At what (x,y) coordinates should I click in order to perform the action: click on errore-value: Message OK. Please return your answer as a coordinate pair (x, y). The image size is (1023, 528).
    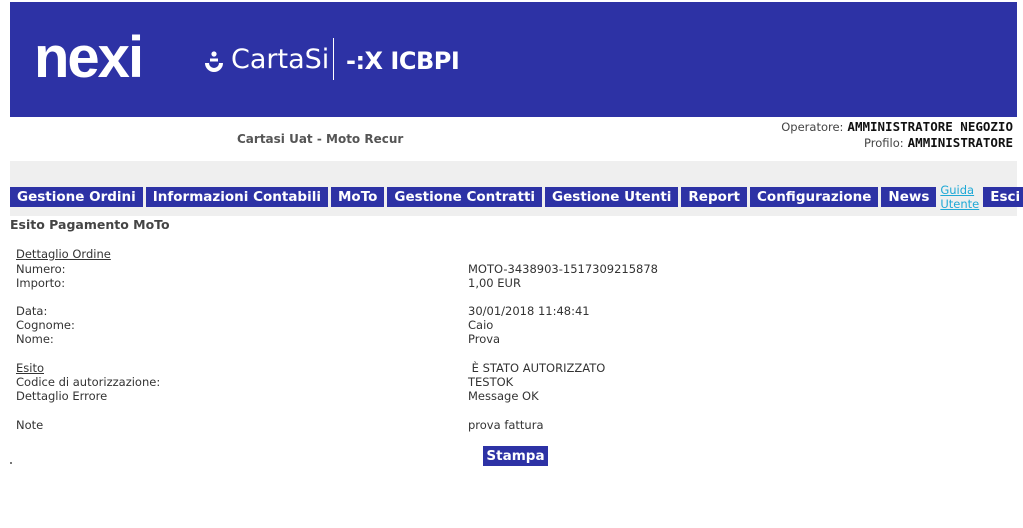
    Looking at the image, I should click on (503, 396).